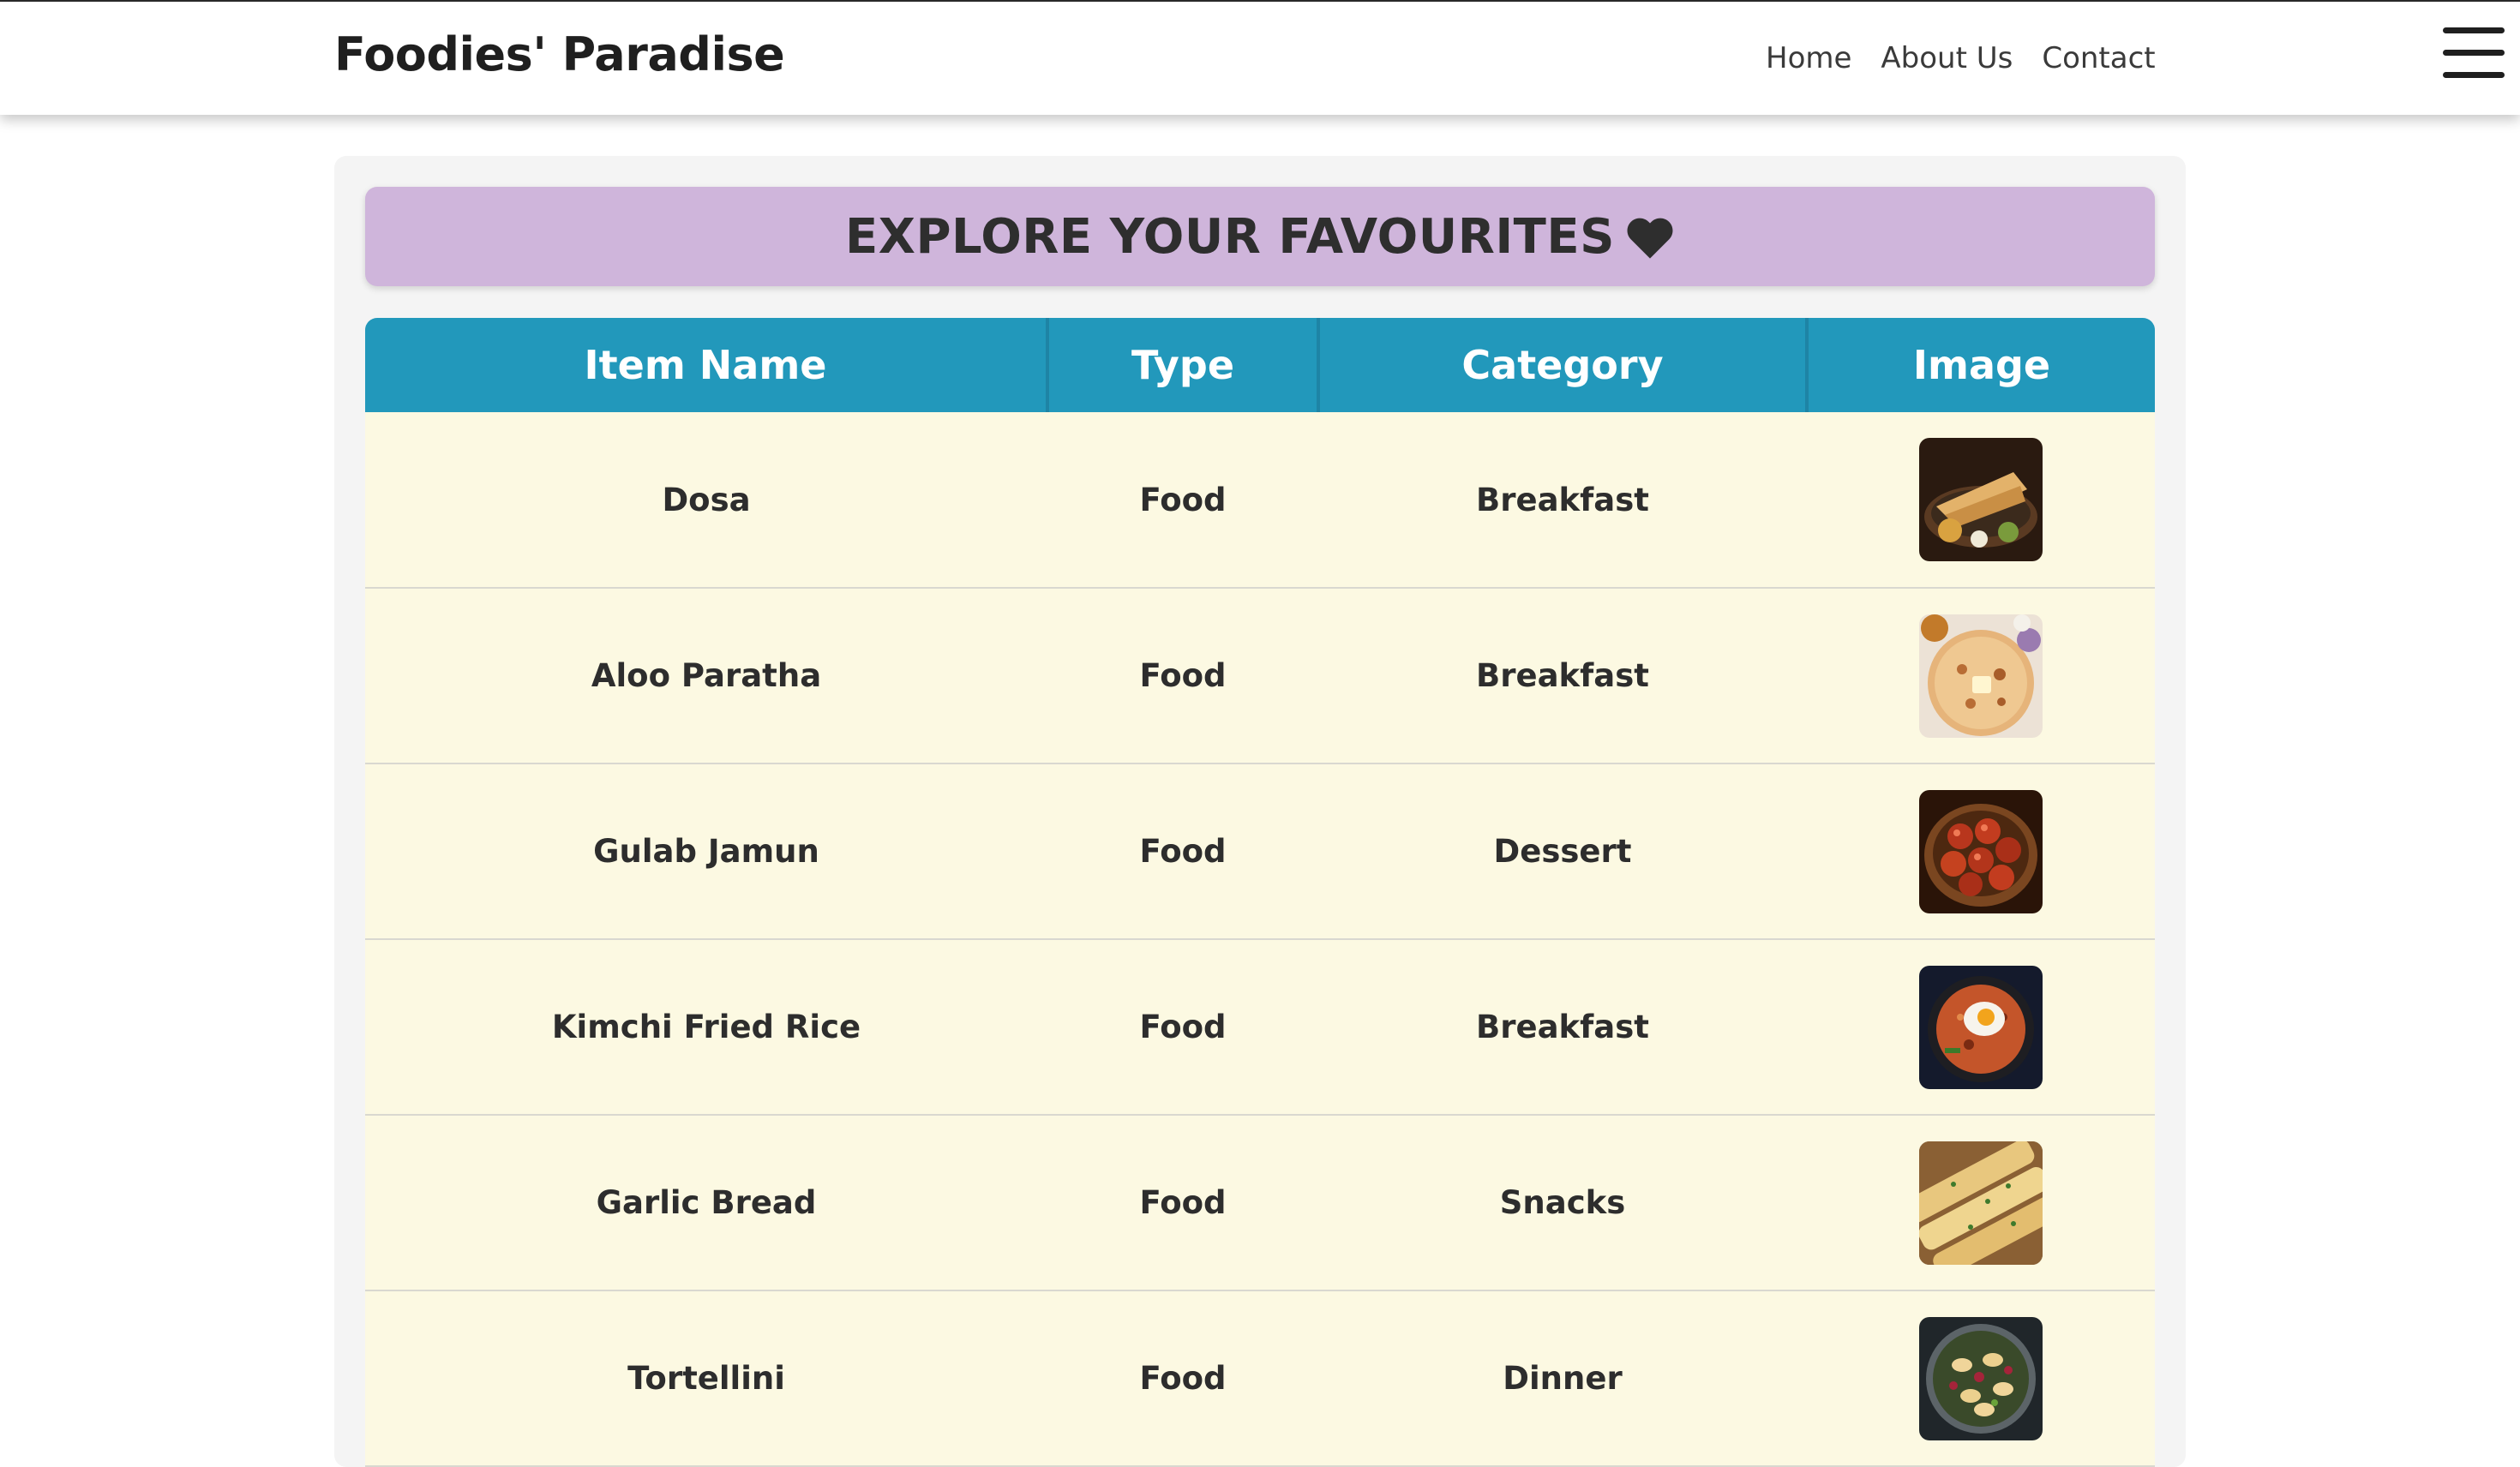  I want to click on favourites-banner: EXPLORE YOUR FAVOURITES, so click(1260, 236).